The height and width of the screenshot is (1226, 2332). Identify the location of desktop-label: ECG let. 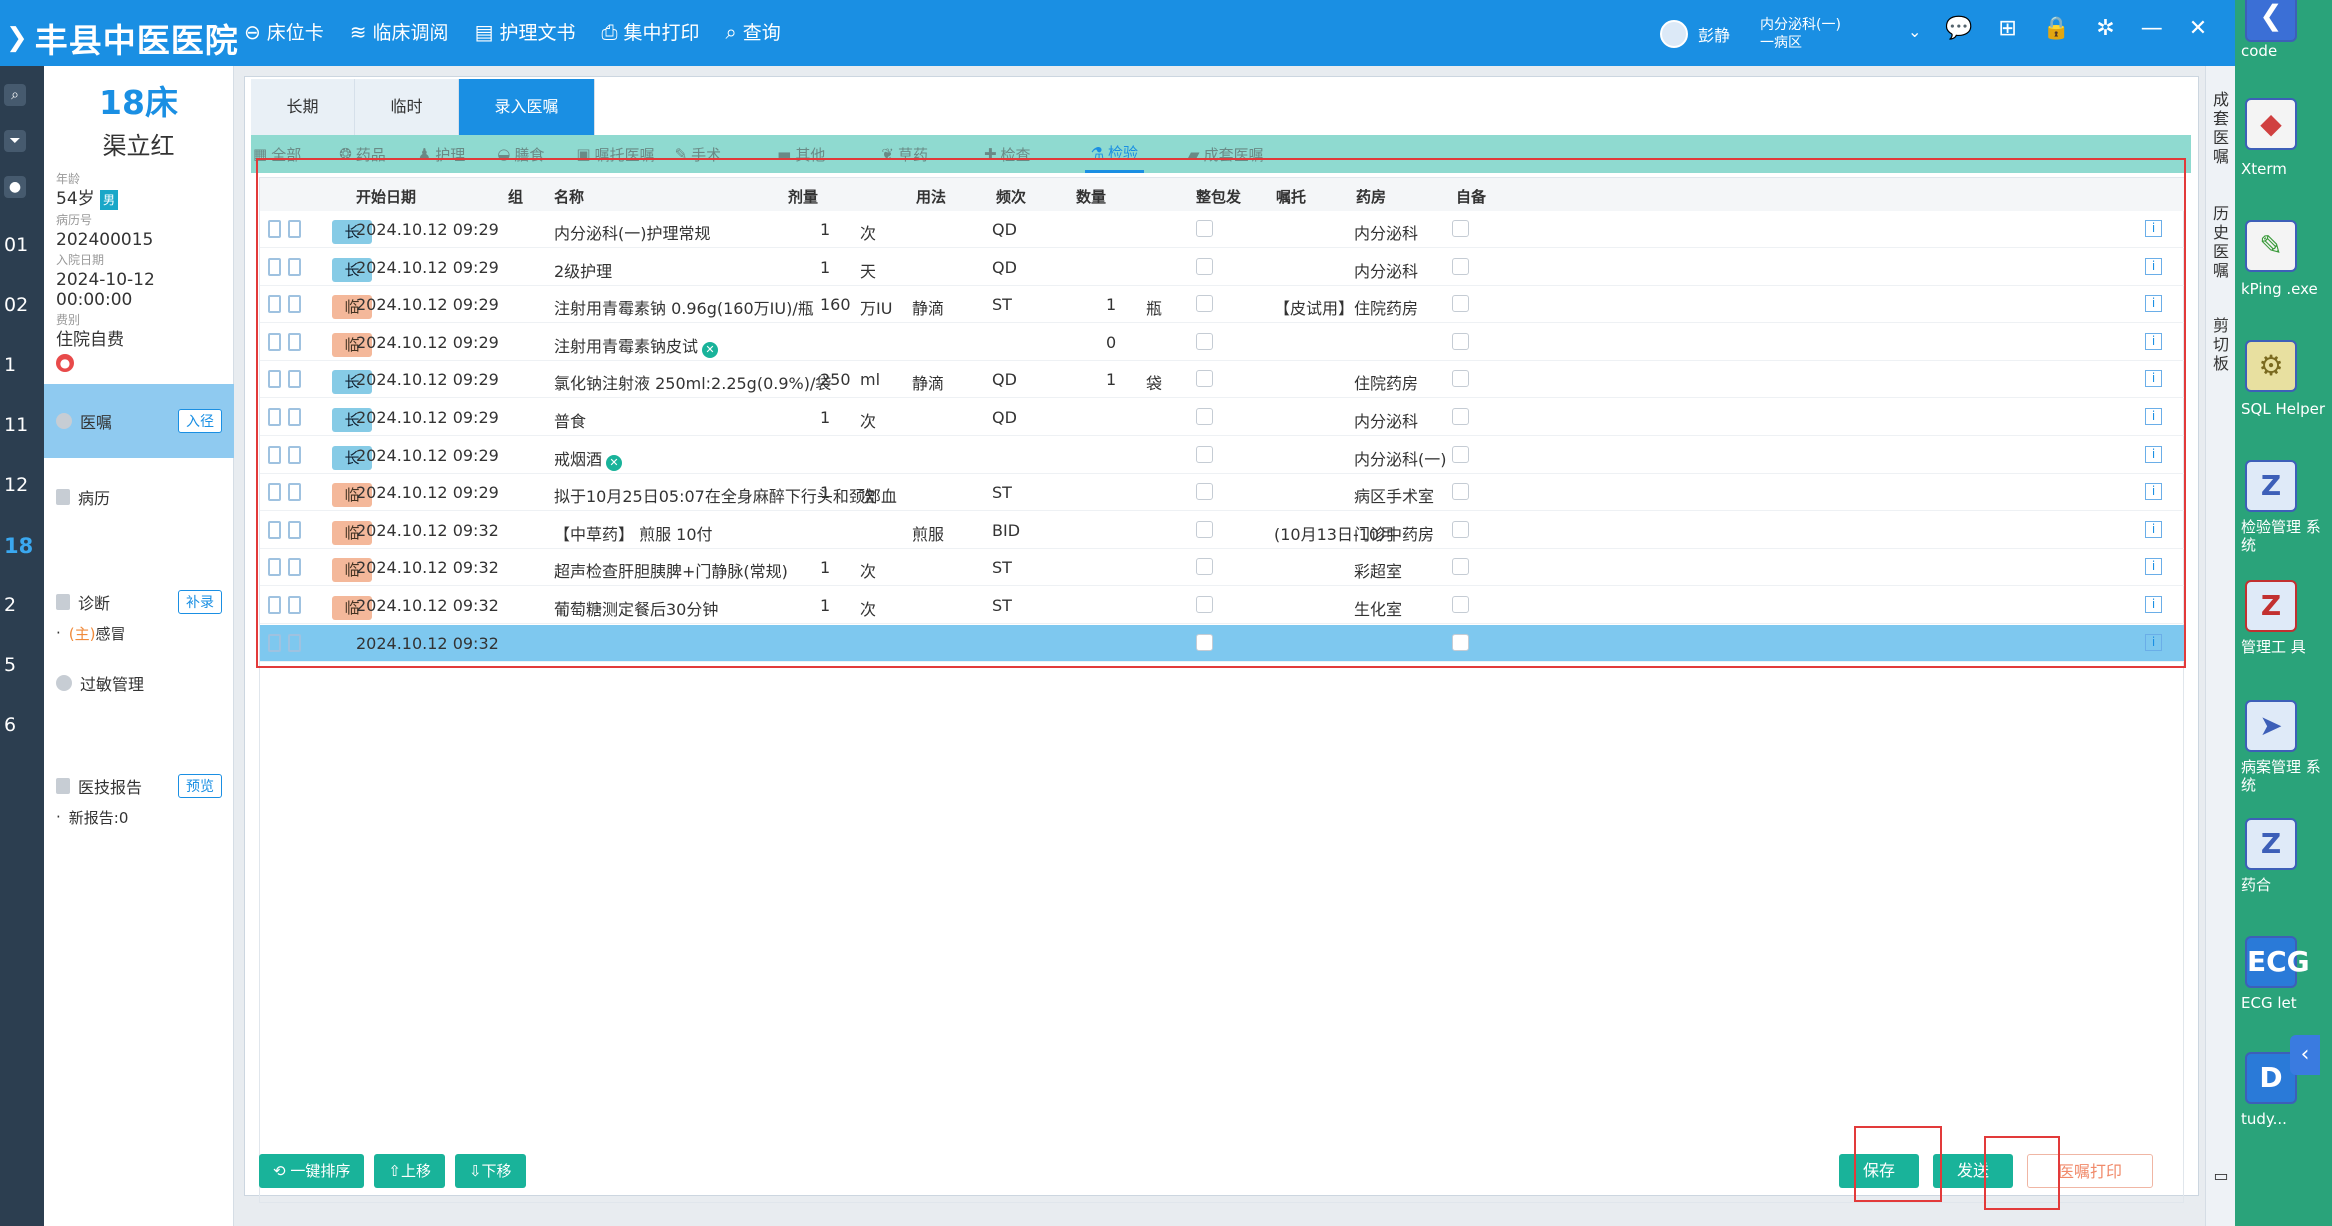
(2269, 1003).